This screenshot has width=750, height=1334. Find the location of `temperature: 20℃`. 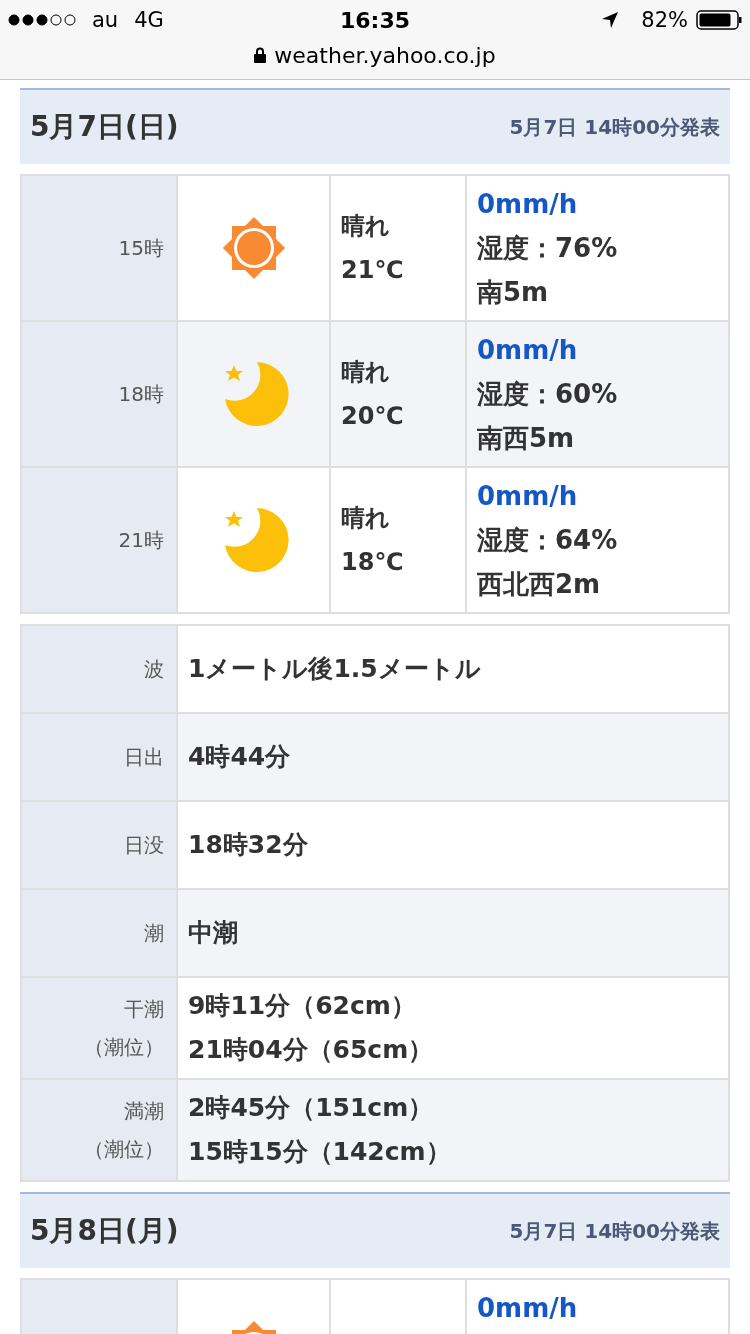

temperature: 20℃ is located at coordinates (373, 416).